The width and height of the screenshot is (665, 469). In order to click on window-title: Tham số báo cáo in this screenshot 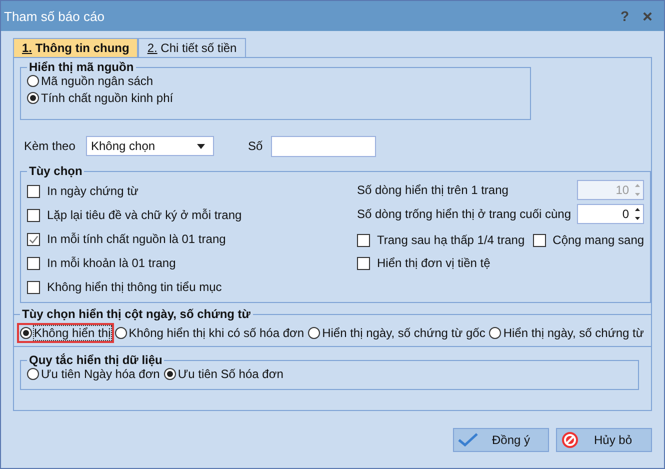, I will do `click(55, 16)`.